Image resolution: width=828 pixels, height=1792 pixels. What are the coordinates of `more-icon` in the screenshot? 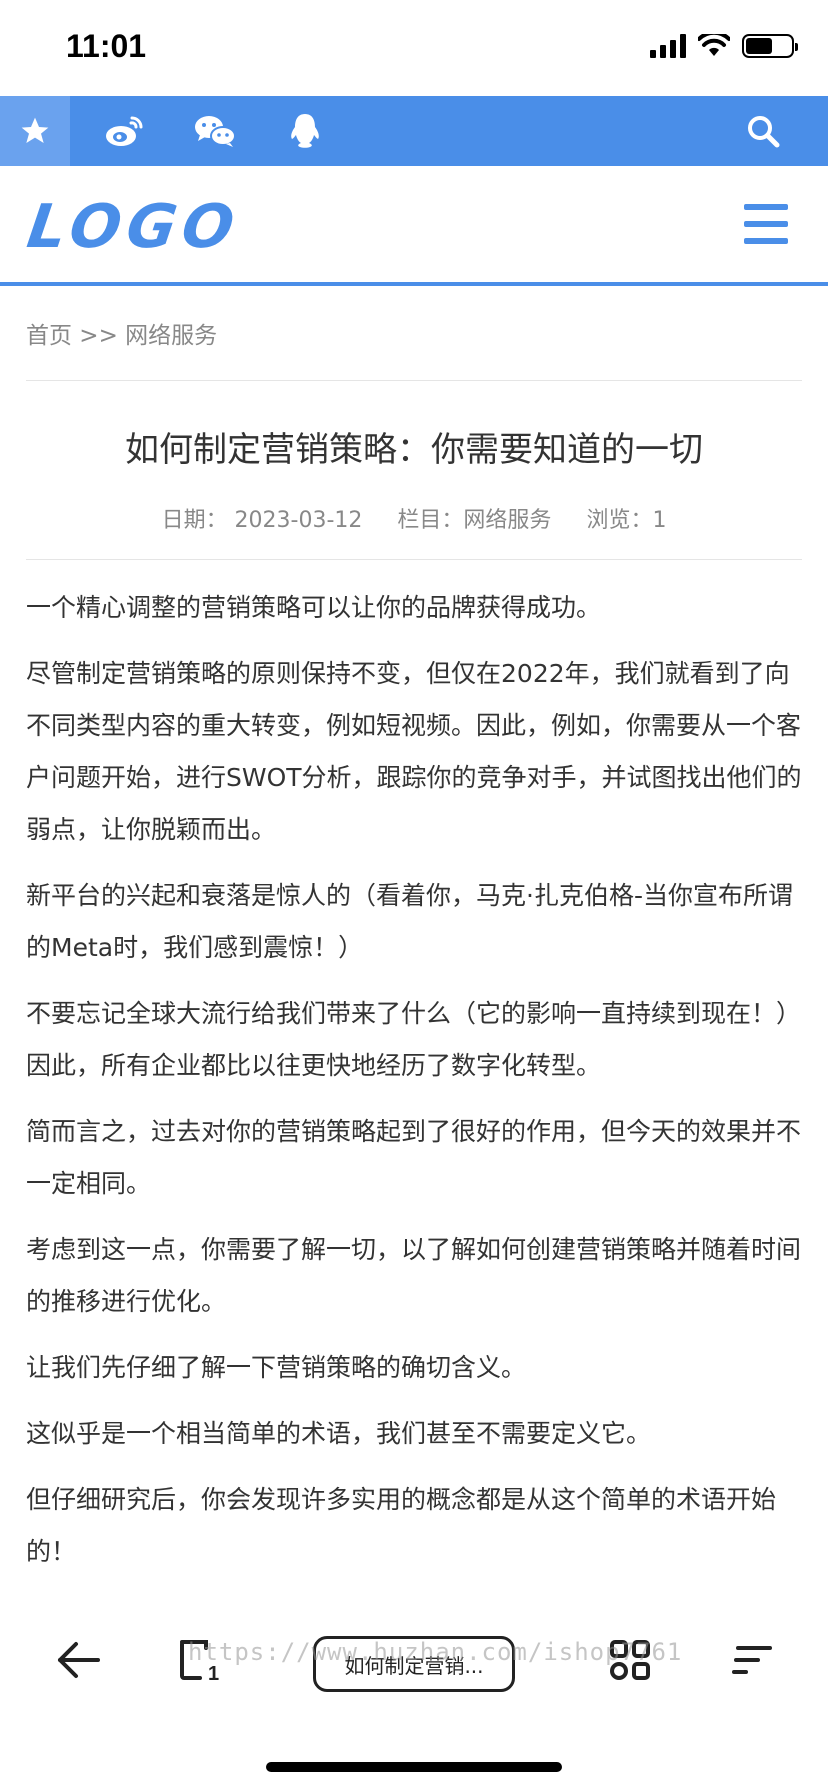 It's located at (752, 1660).